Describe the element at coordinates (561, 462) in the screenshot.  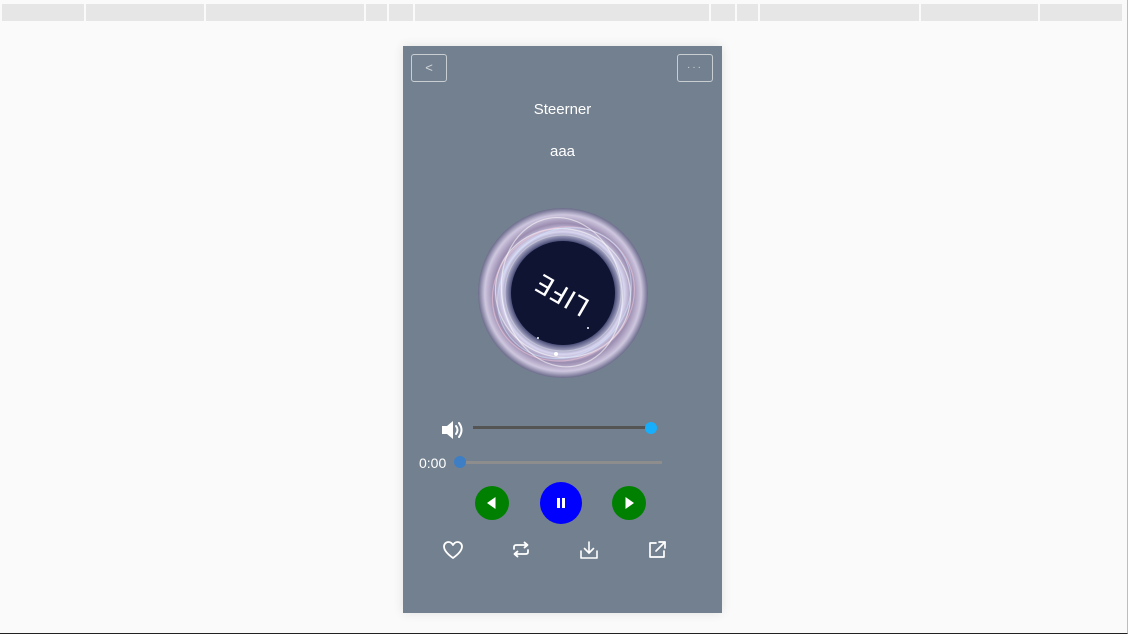
I see `progress-slider-track` at that location.